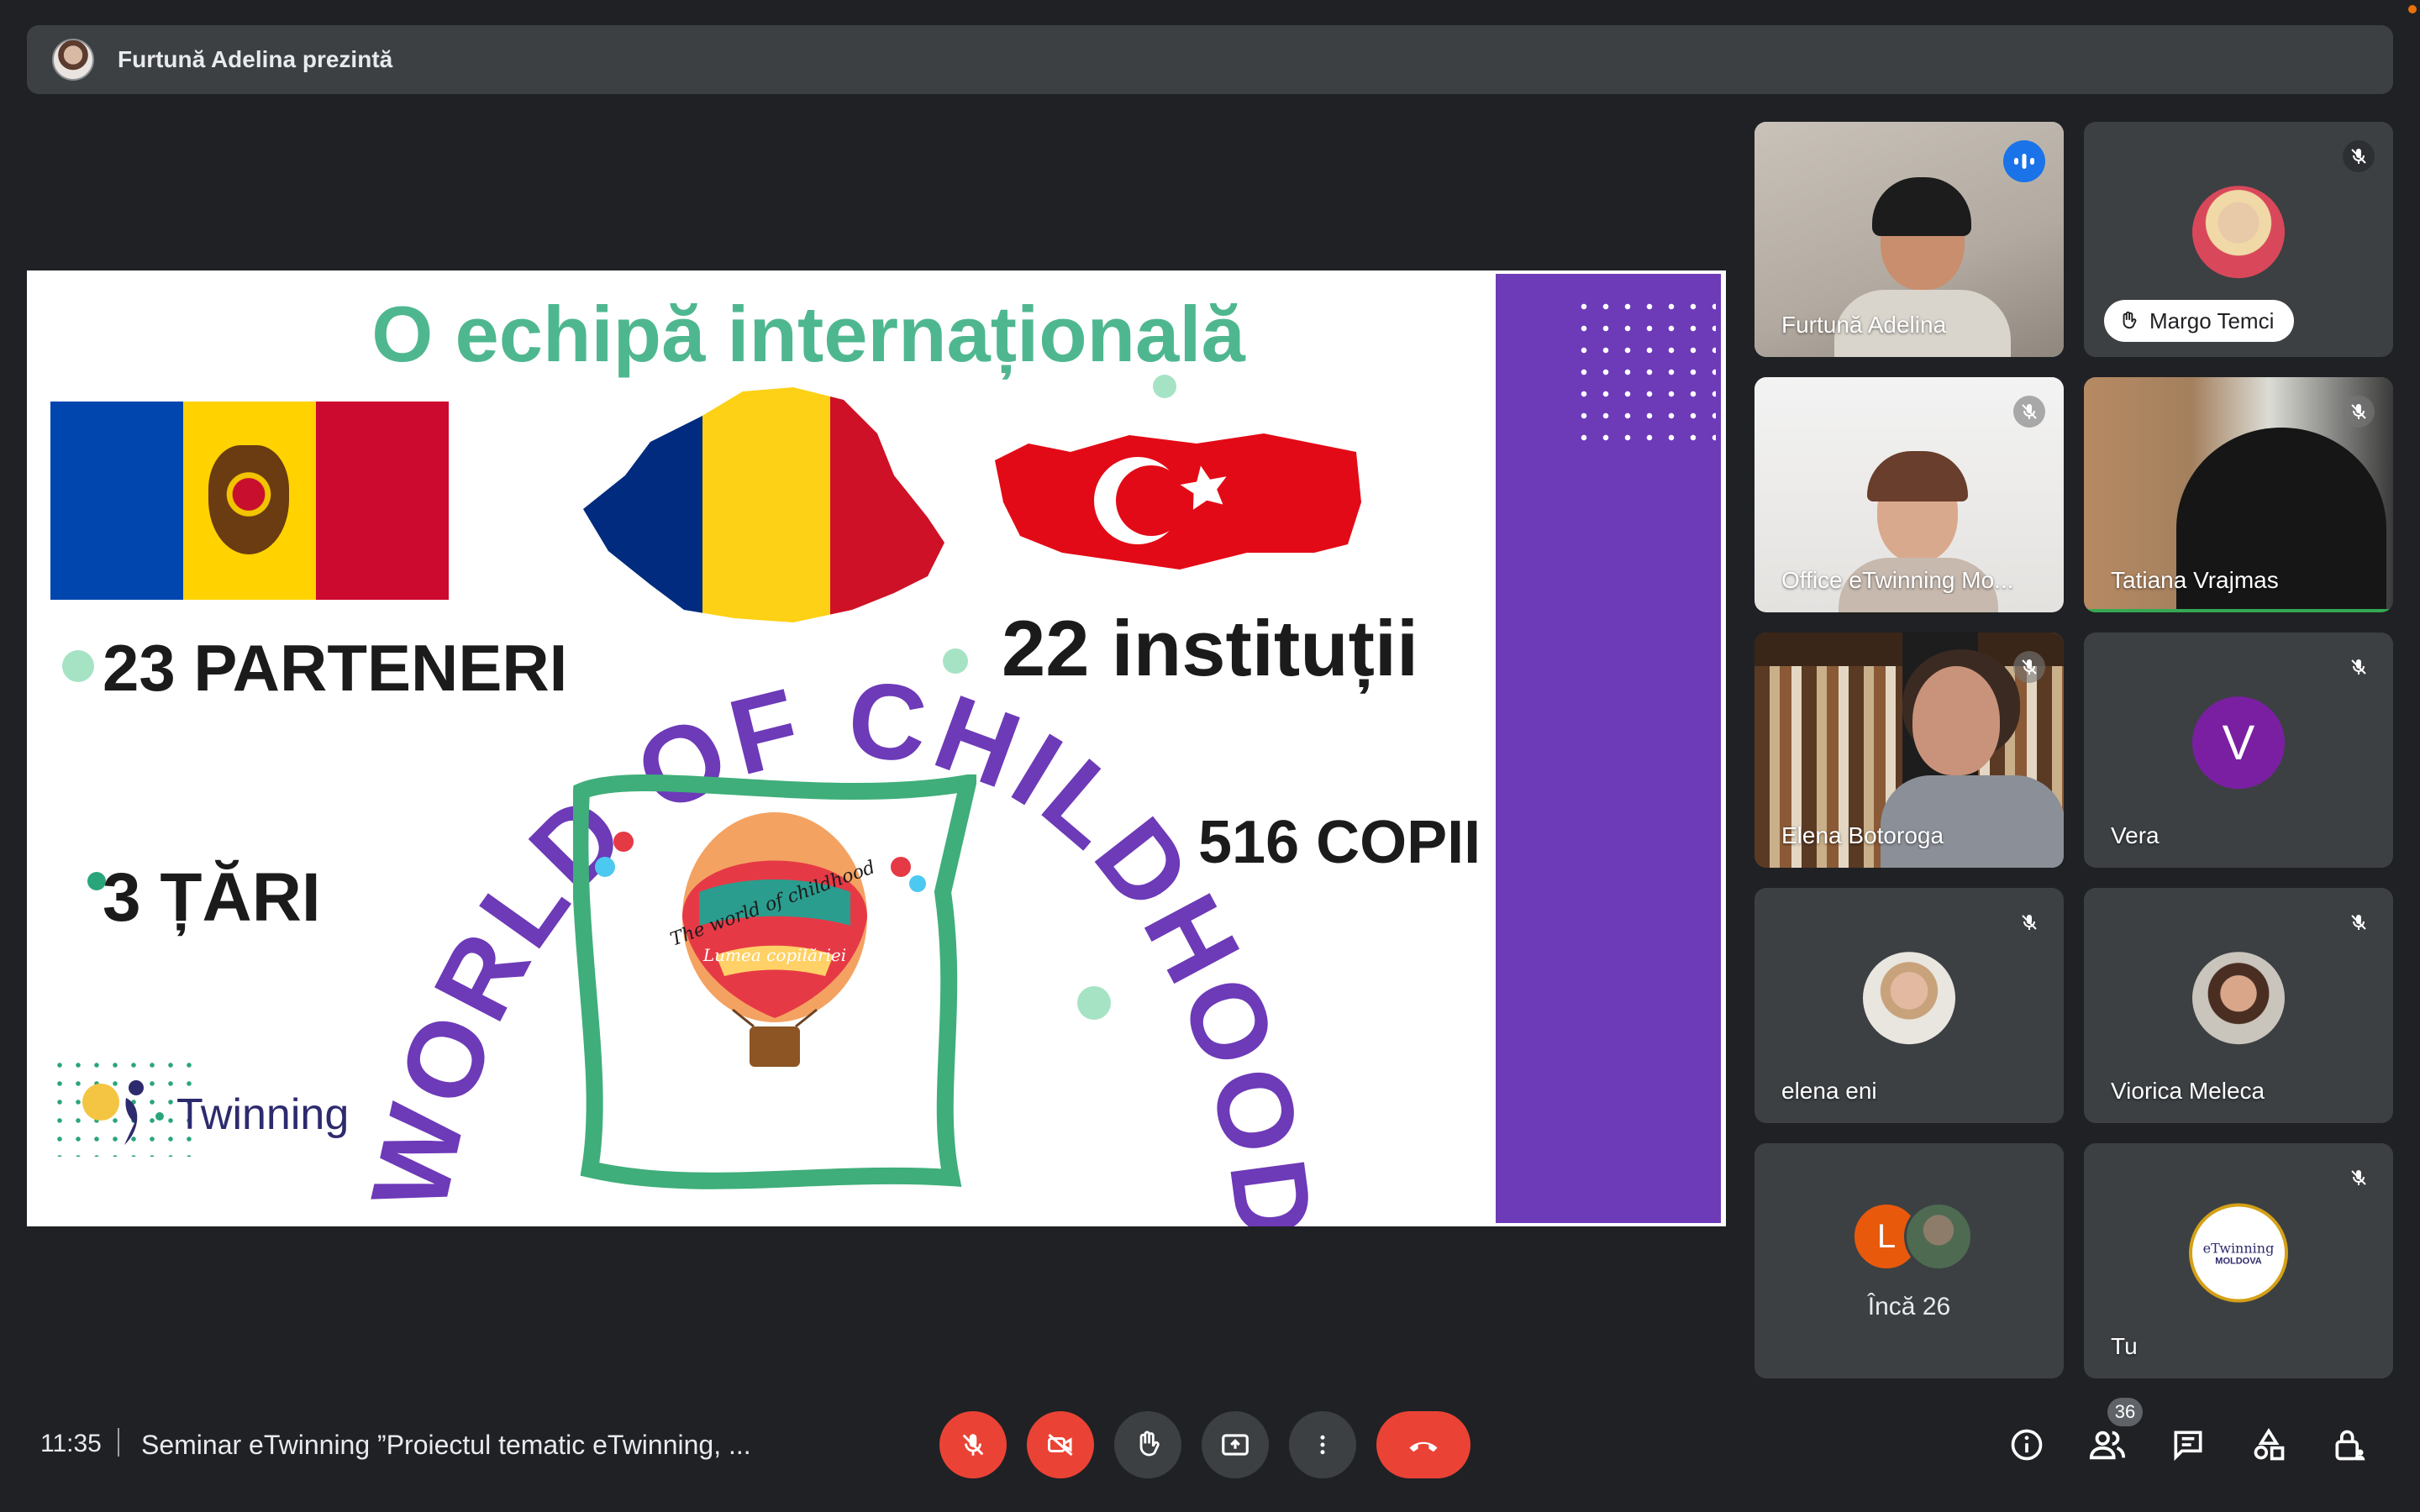  What do you see at coordinates (118, 1442) in the screenshot?
I see `divider` at bounding box center [118, 1442].